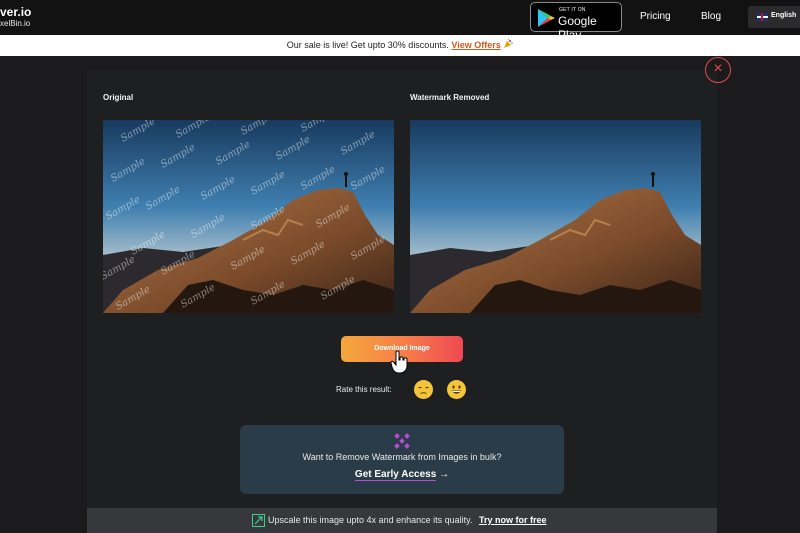 The image size is (800, 533). I want to click on get-early-access-label: Get Early Access, so click(395, 475).